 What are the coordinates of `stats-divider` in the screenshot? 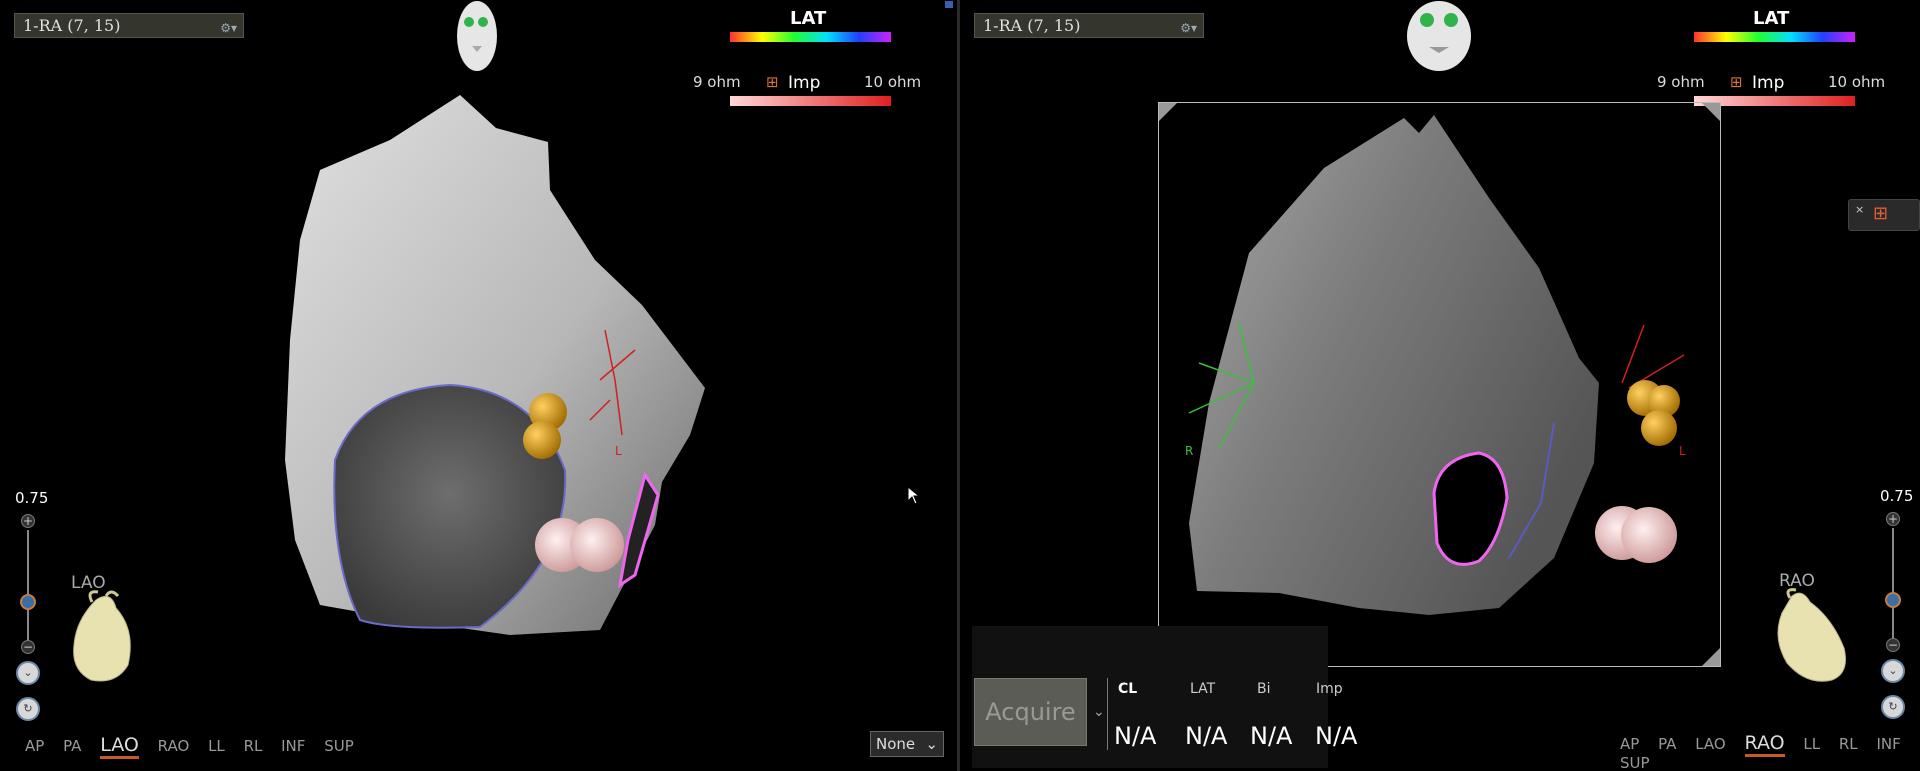 It's located at (1107, 714).